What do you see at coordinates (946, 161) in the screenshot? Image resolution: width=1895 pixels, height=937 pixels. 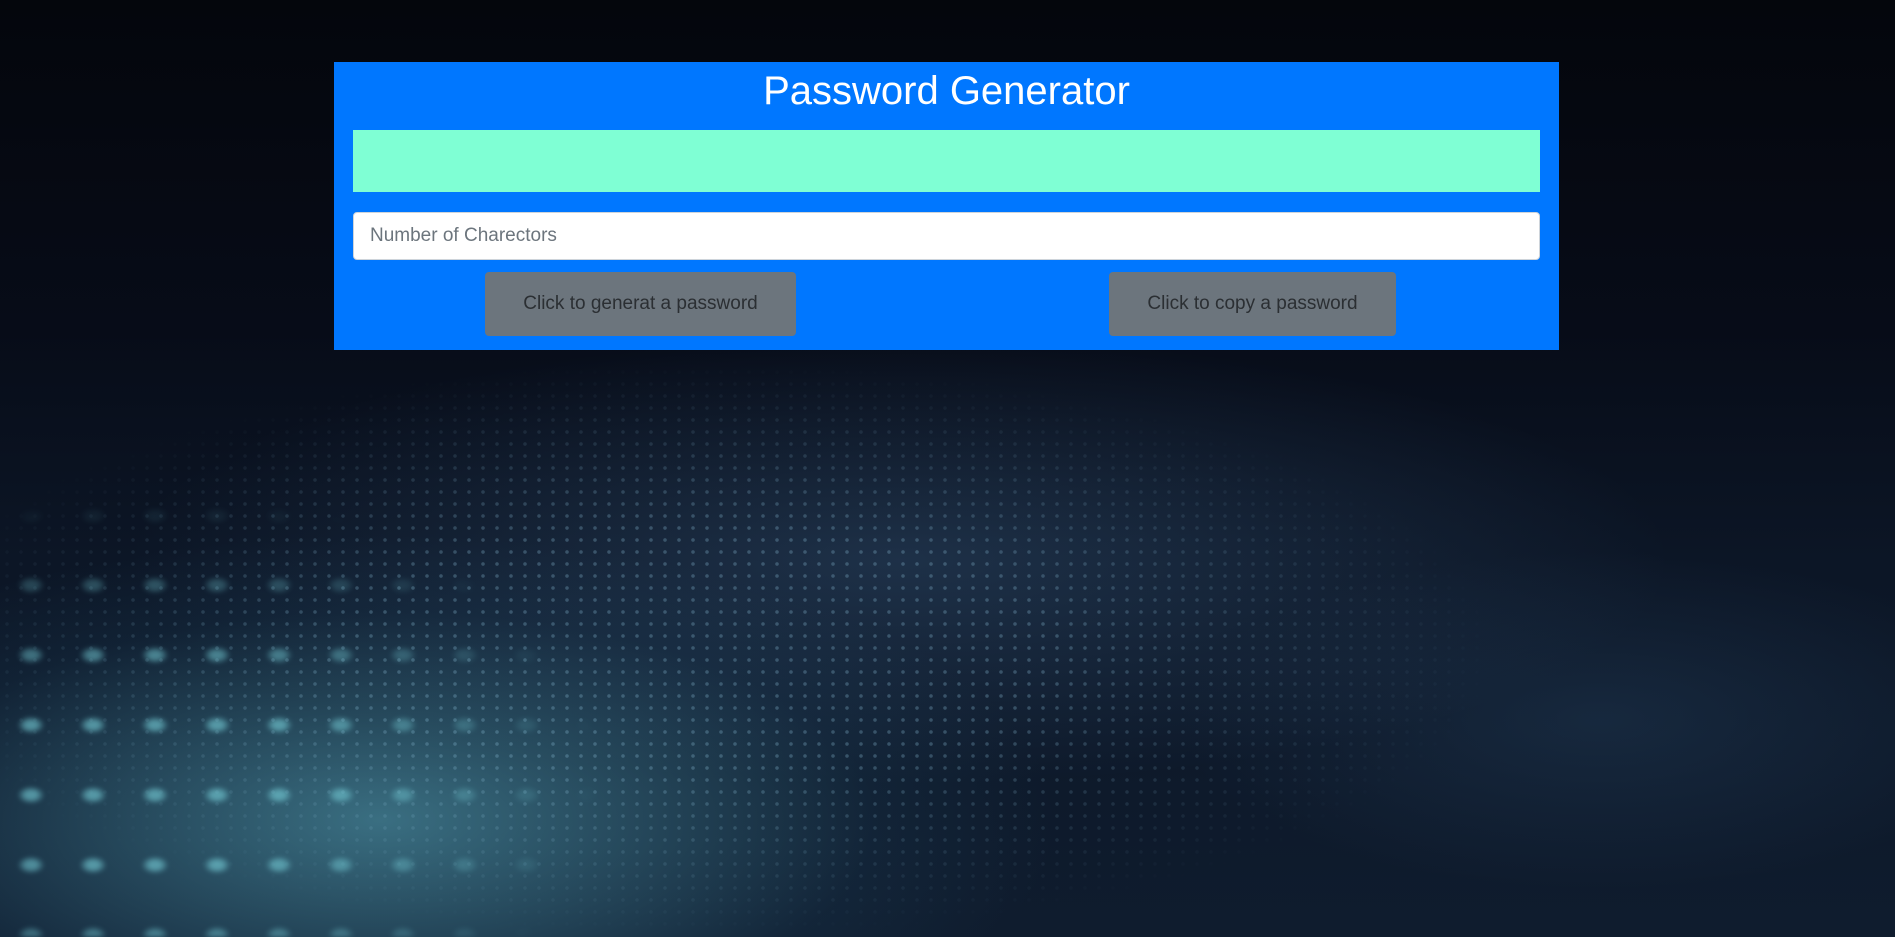 I see `password-output-field` at bounding box center [946, 161].